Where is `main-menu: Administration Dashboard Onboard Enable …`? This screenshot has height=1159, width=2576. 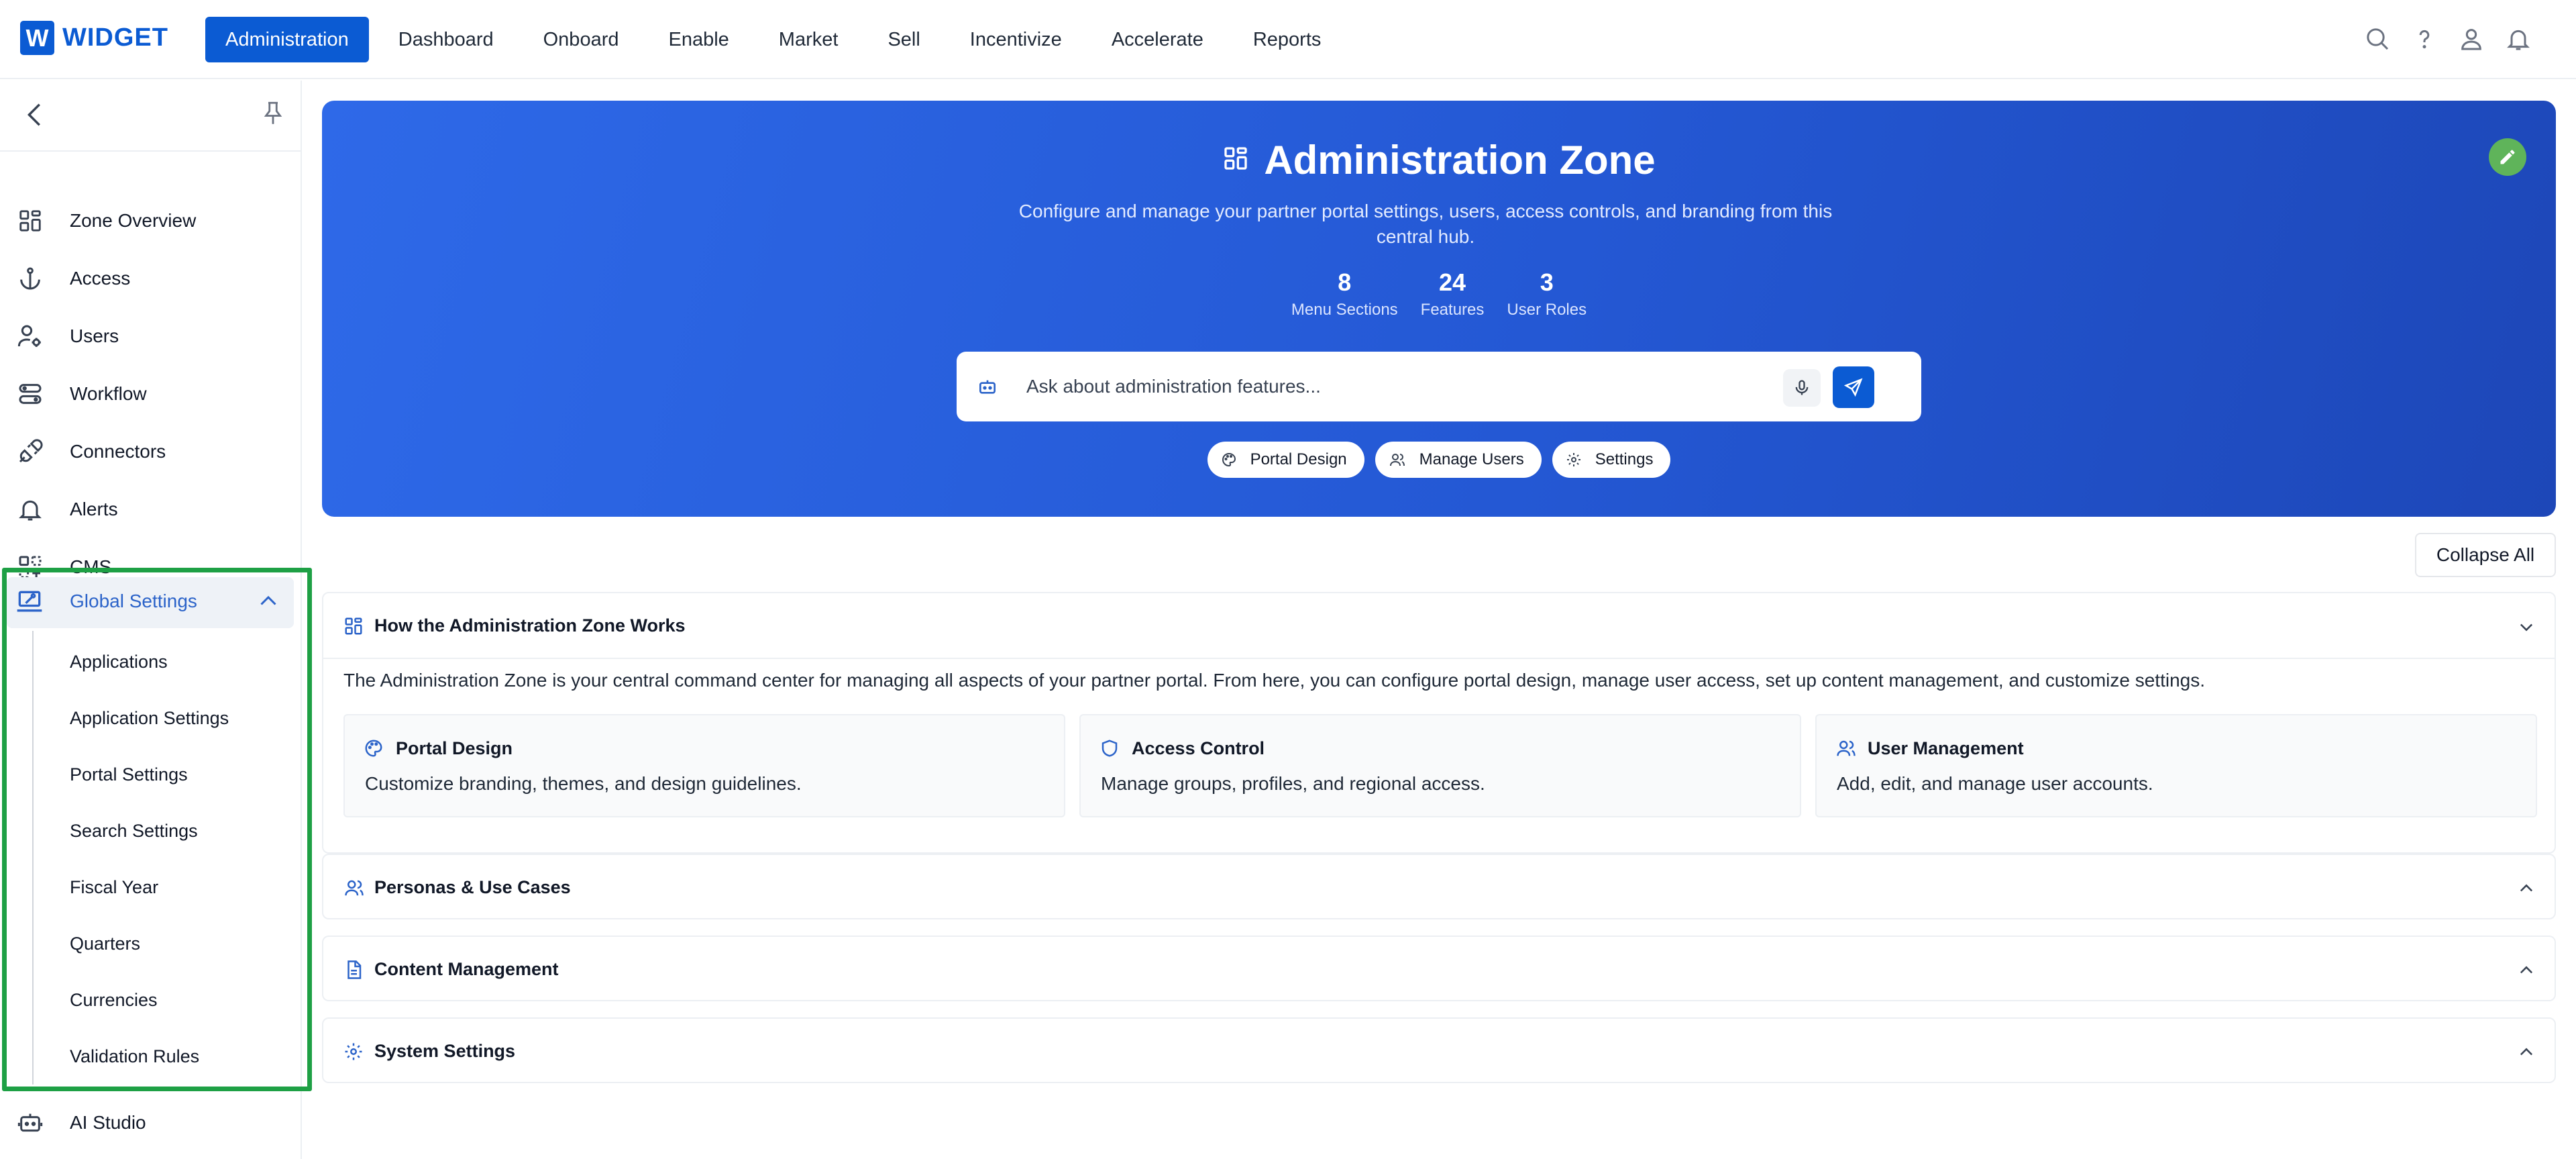
main-menu: Administration Dashboard Onboard Enable … is located at coordinates (777, 39).